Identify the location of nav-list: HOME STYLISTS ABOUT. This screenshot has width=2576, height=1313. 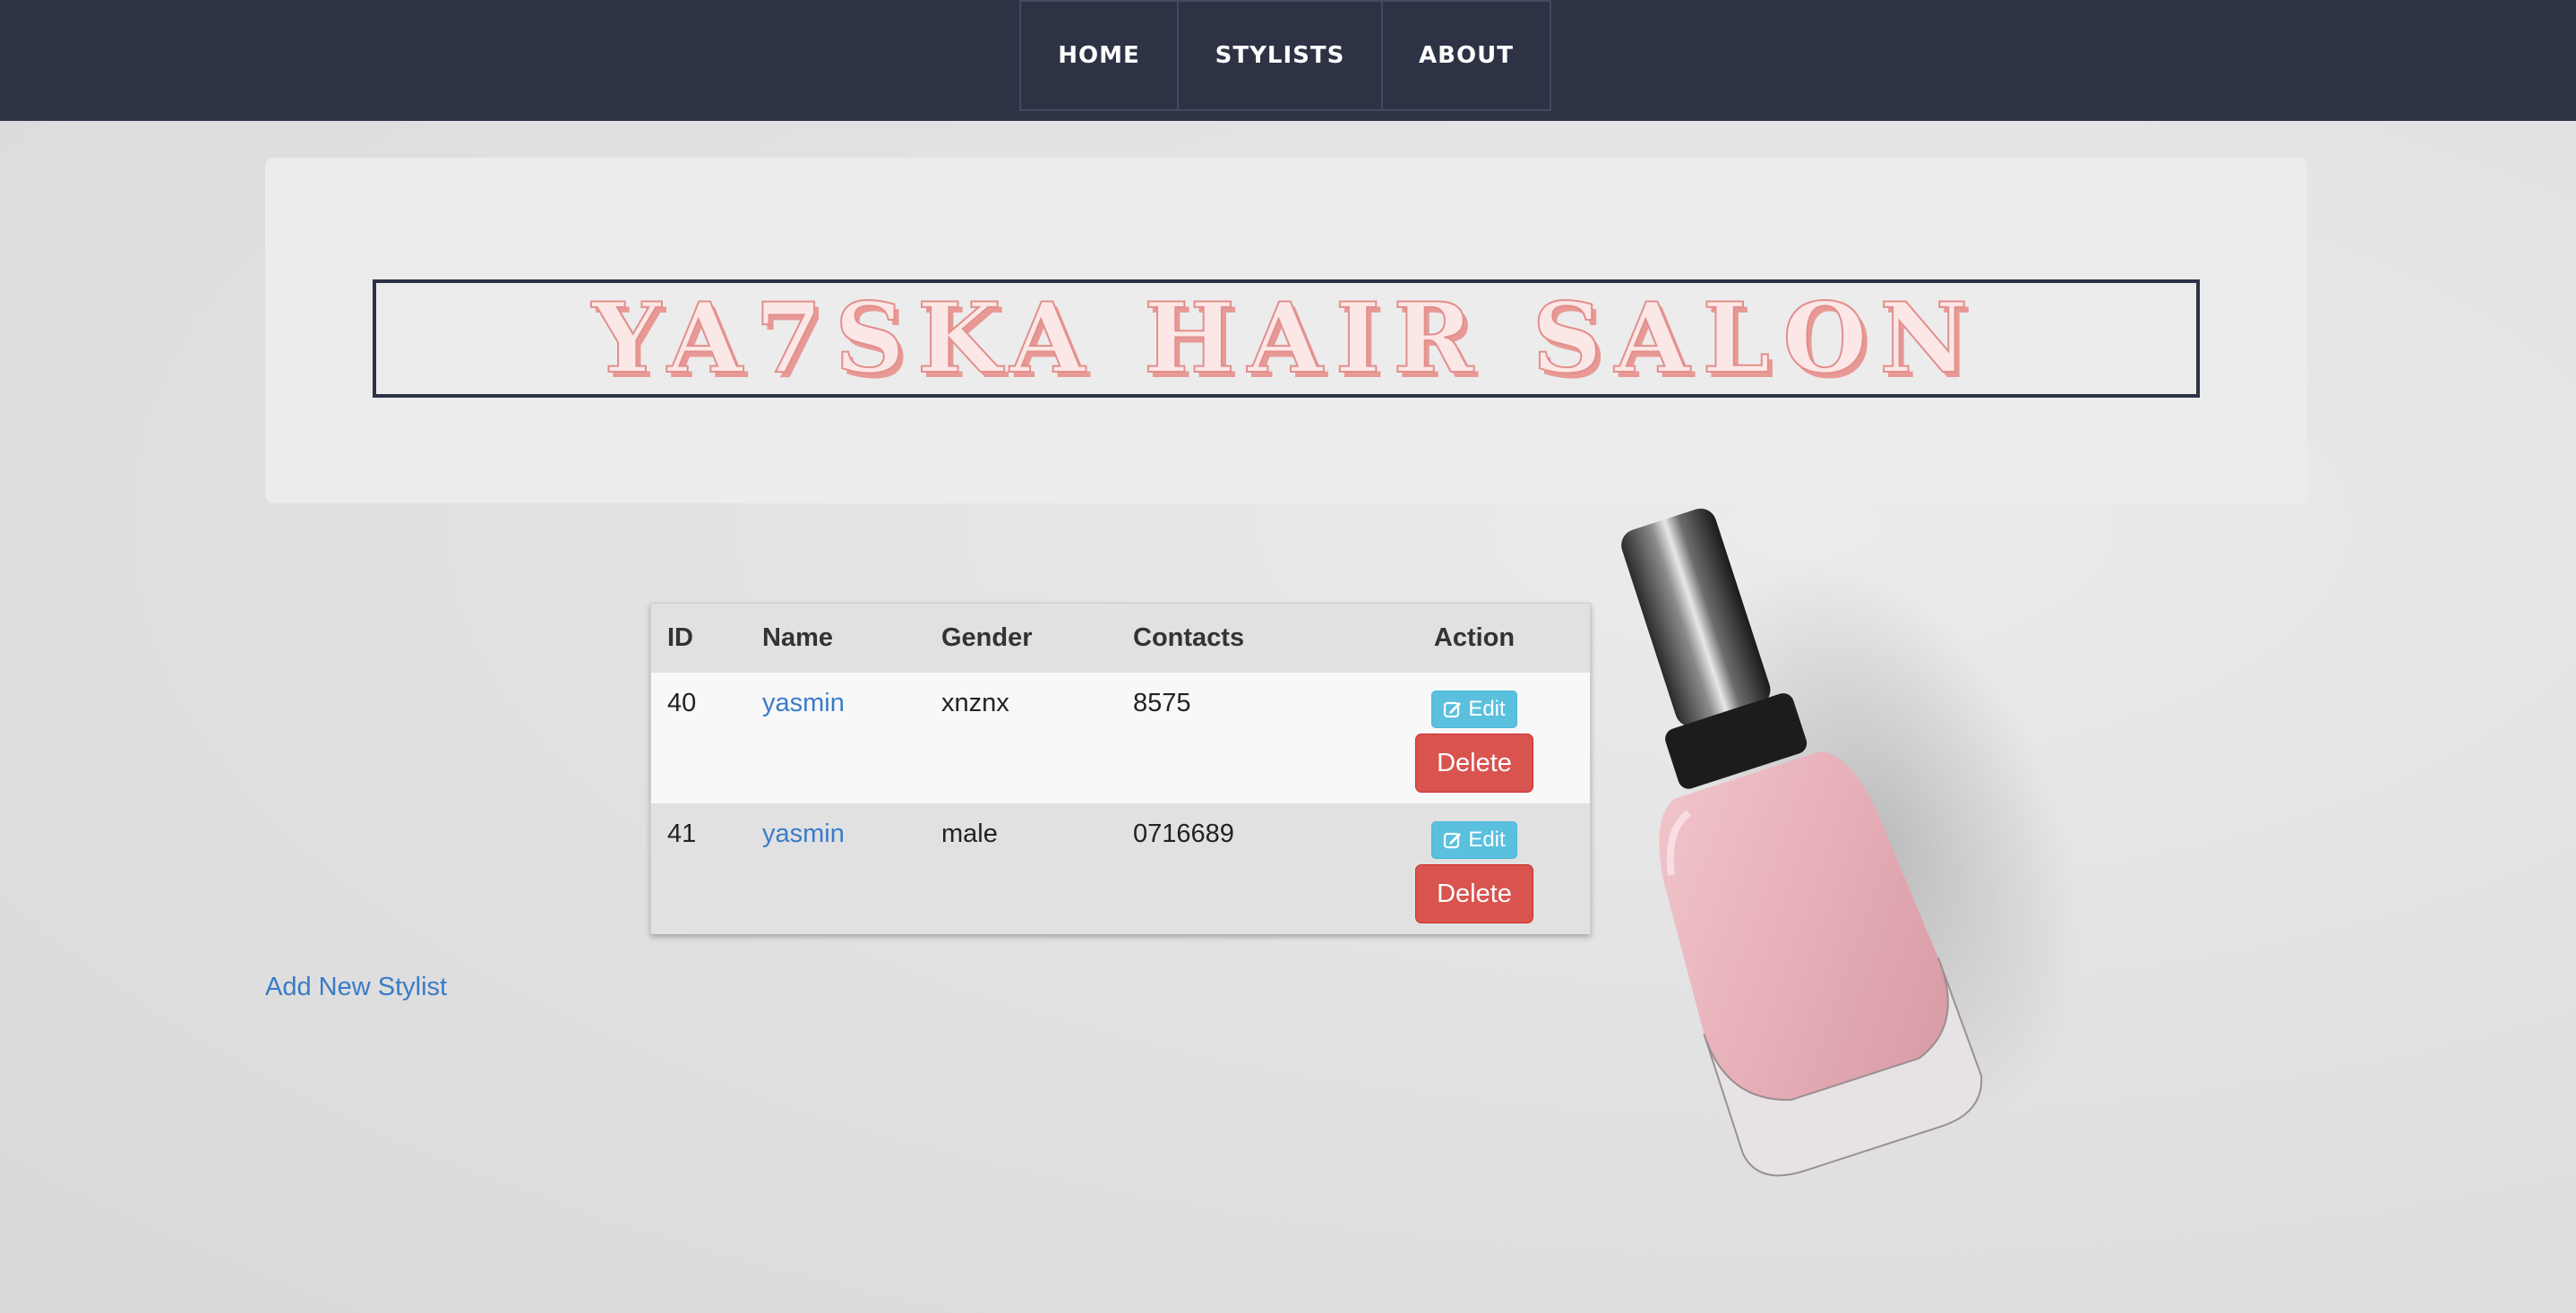
(1285, 55).